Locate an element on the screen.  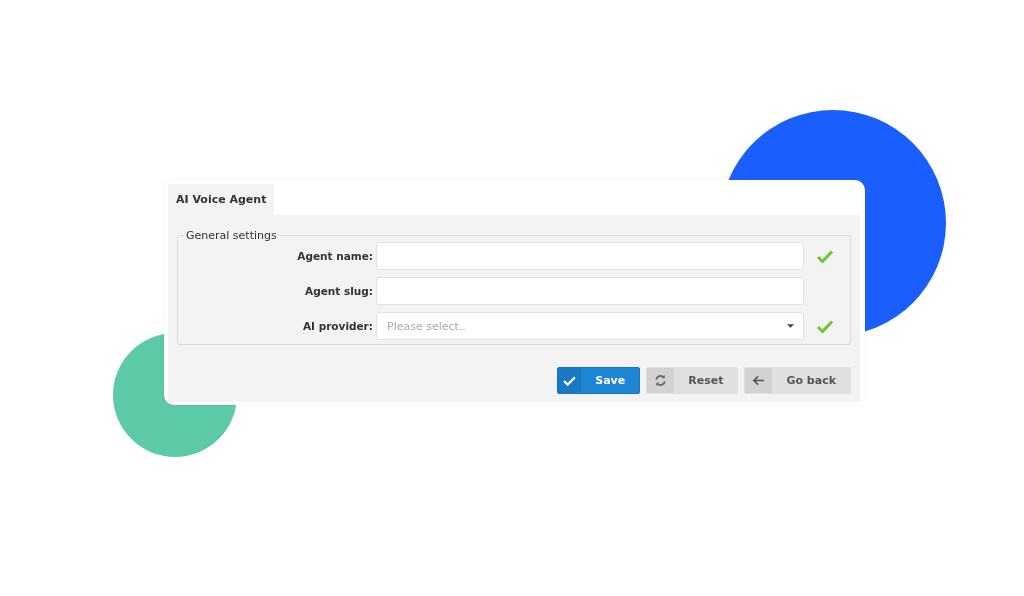
field-label: AI provider: is located at coordinates (337, 326).